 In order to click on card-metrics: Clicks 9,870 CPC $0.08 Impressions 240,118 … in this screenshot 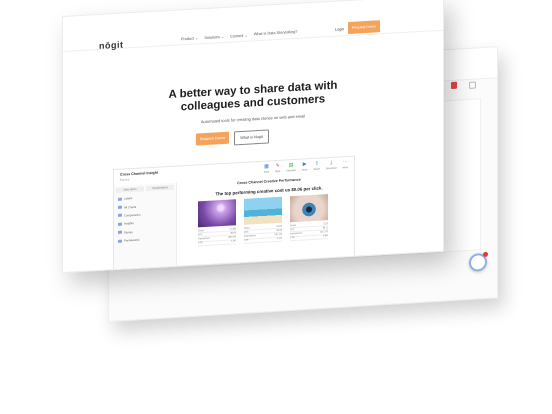, I will do `click(263, 234)`.